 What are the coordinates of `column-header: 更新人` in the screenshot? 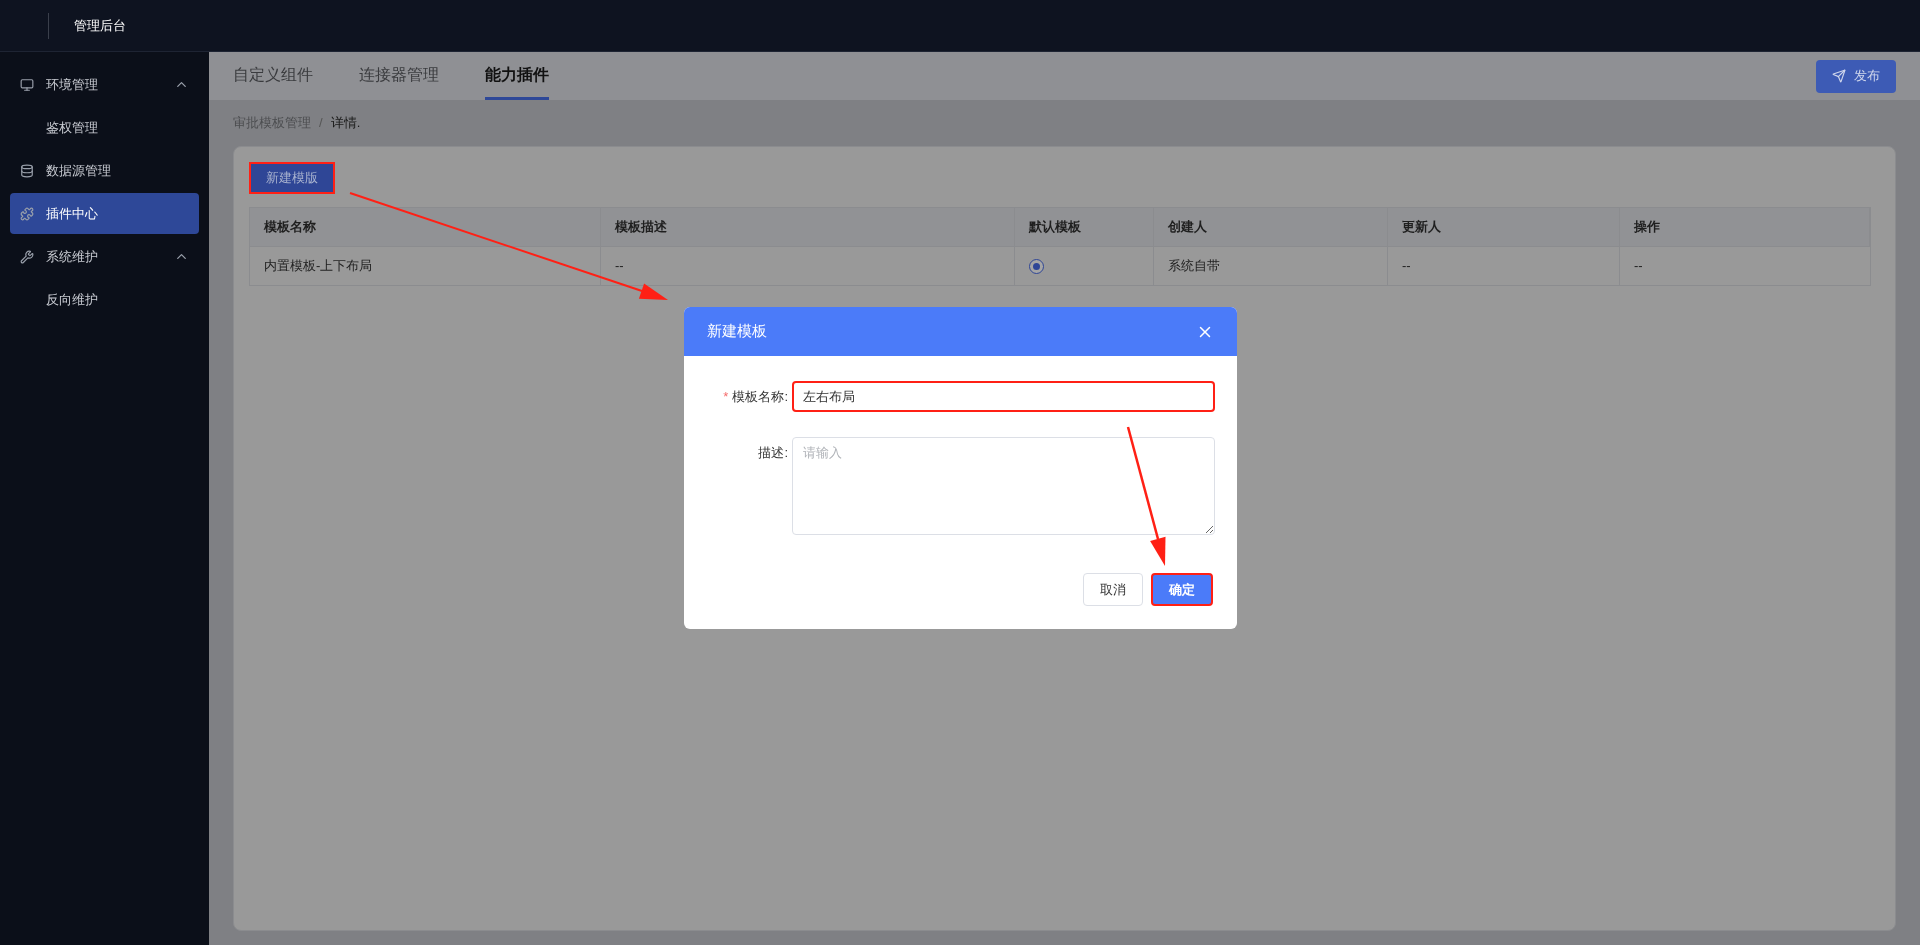 It's located at (1504, 227).